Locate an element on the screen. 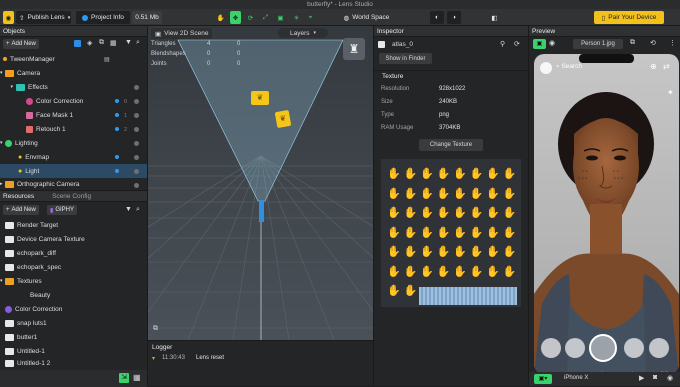 This screenshot has height=387, width=680. change-texture-button: Change Texture is located at coordinates (451, 145).